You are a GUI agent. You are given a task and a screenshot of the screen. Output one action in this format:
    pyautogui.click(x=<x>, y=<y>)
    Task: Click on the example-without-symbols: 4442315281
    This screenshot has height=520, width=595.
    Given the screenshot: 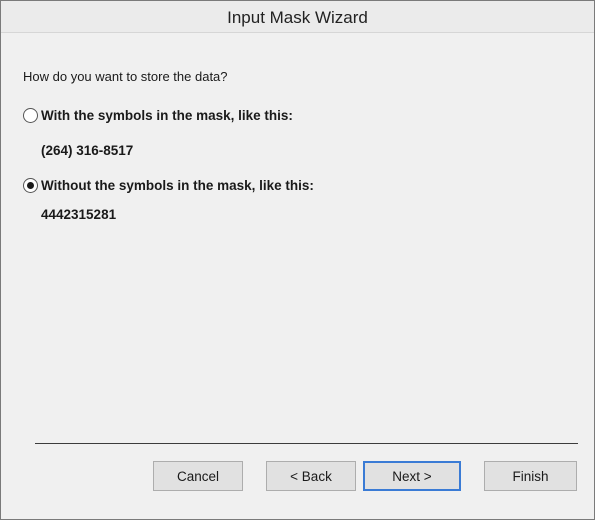 What is the action you would take?
    pyautogui.click(x=79, y=214)
    